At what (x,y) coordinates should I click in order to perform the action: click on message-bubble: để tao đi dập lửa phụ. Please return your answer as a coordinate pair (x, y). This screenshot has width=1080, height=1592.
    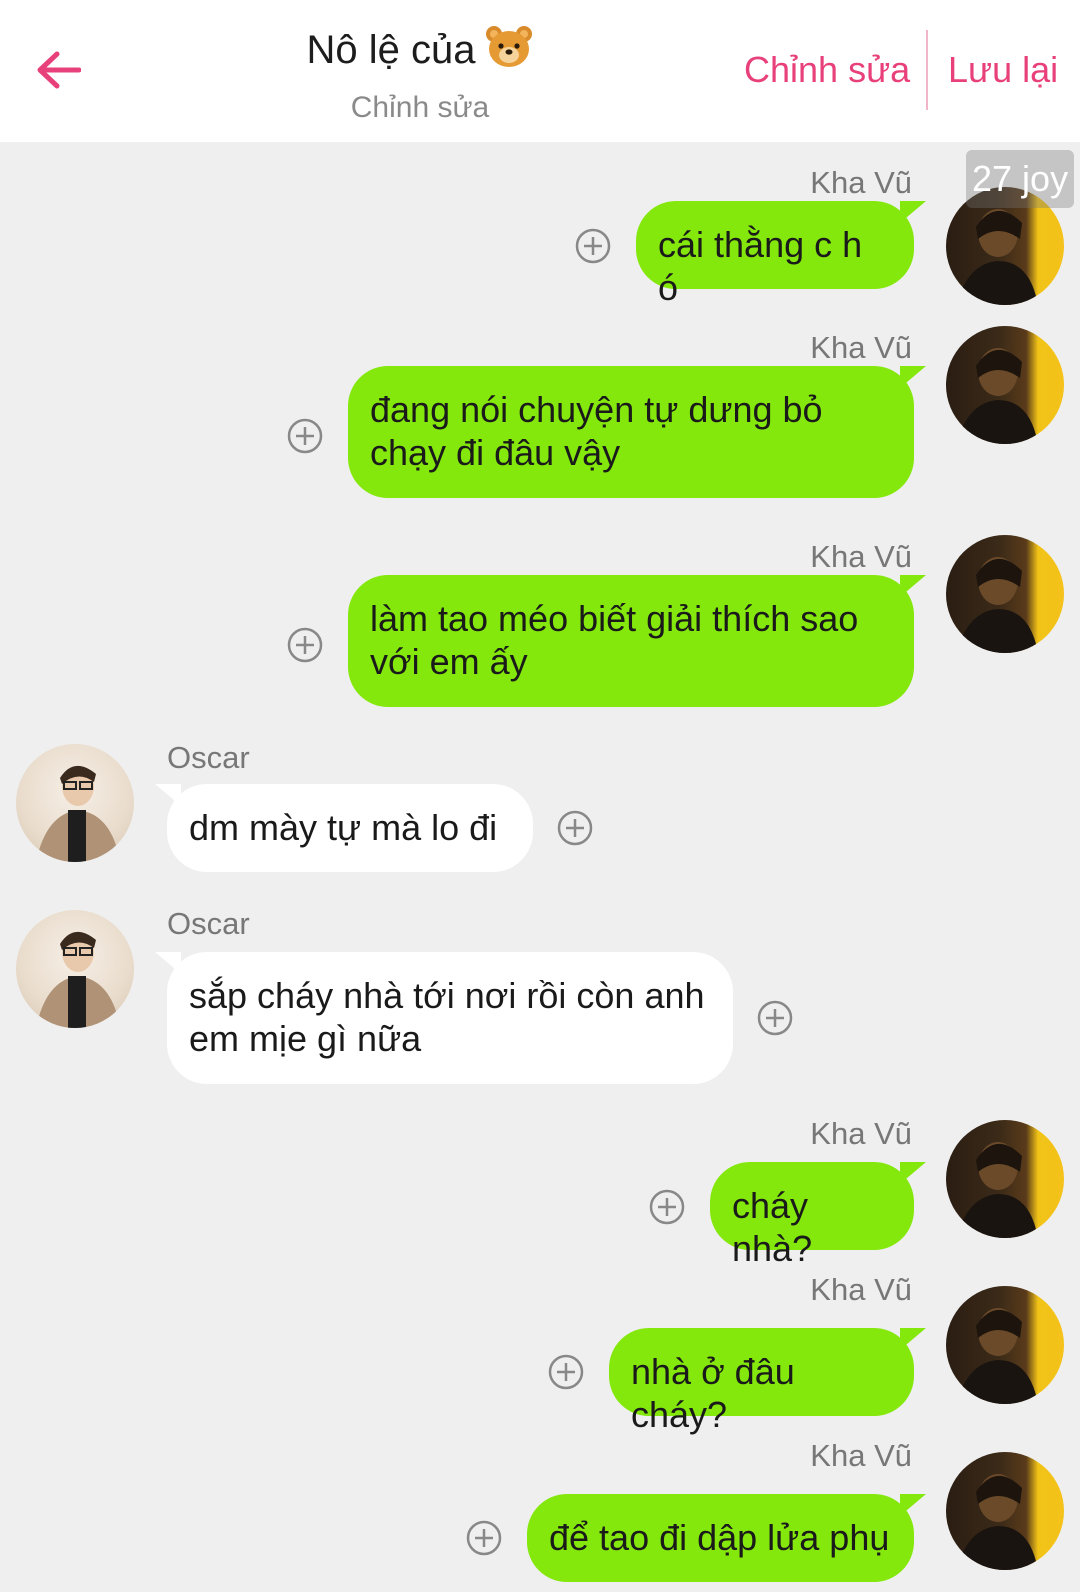
    Looking at the image, I should click on (726, 1538).